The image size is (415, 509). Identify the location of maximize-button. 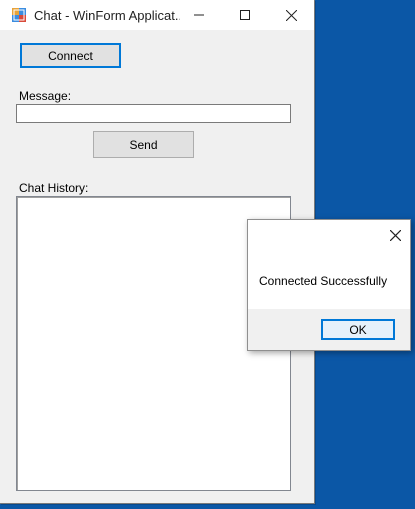
(245, 15).